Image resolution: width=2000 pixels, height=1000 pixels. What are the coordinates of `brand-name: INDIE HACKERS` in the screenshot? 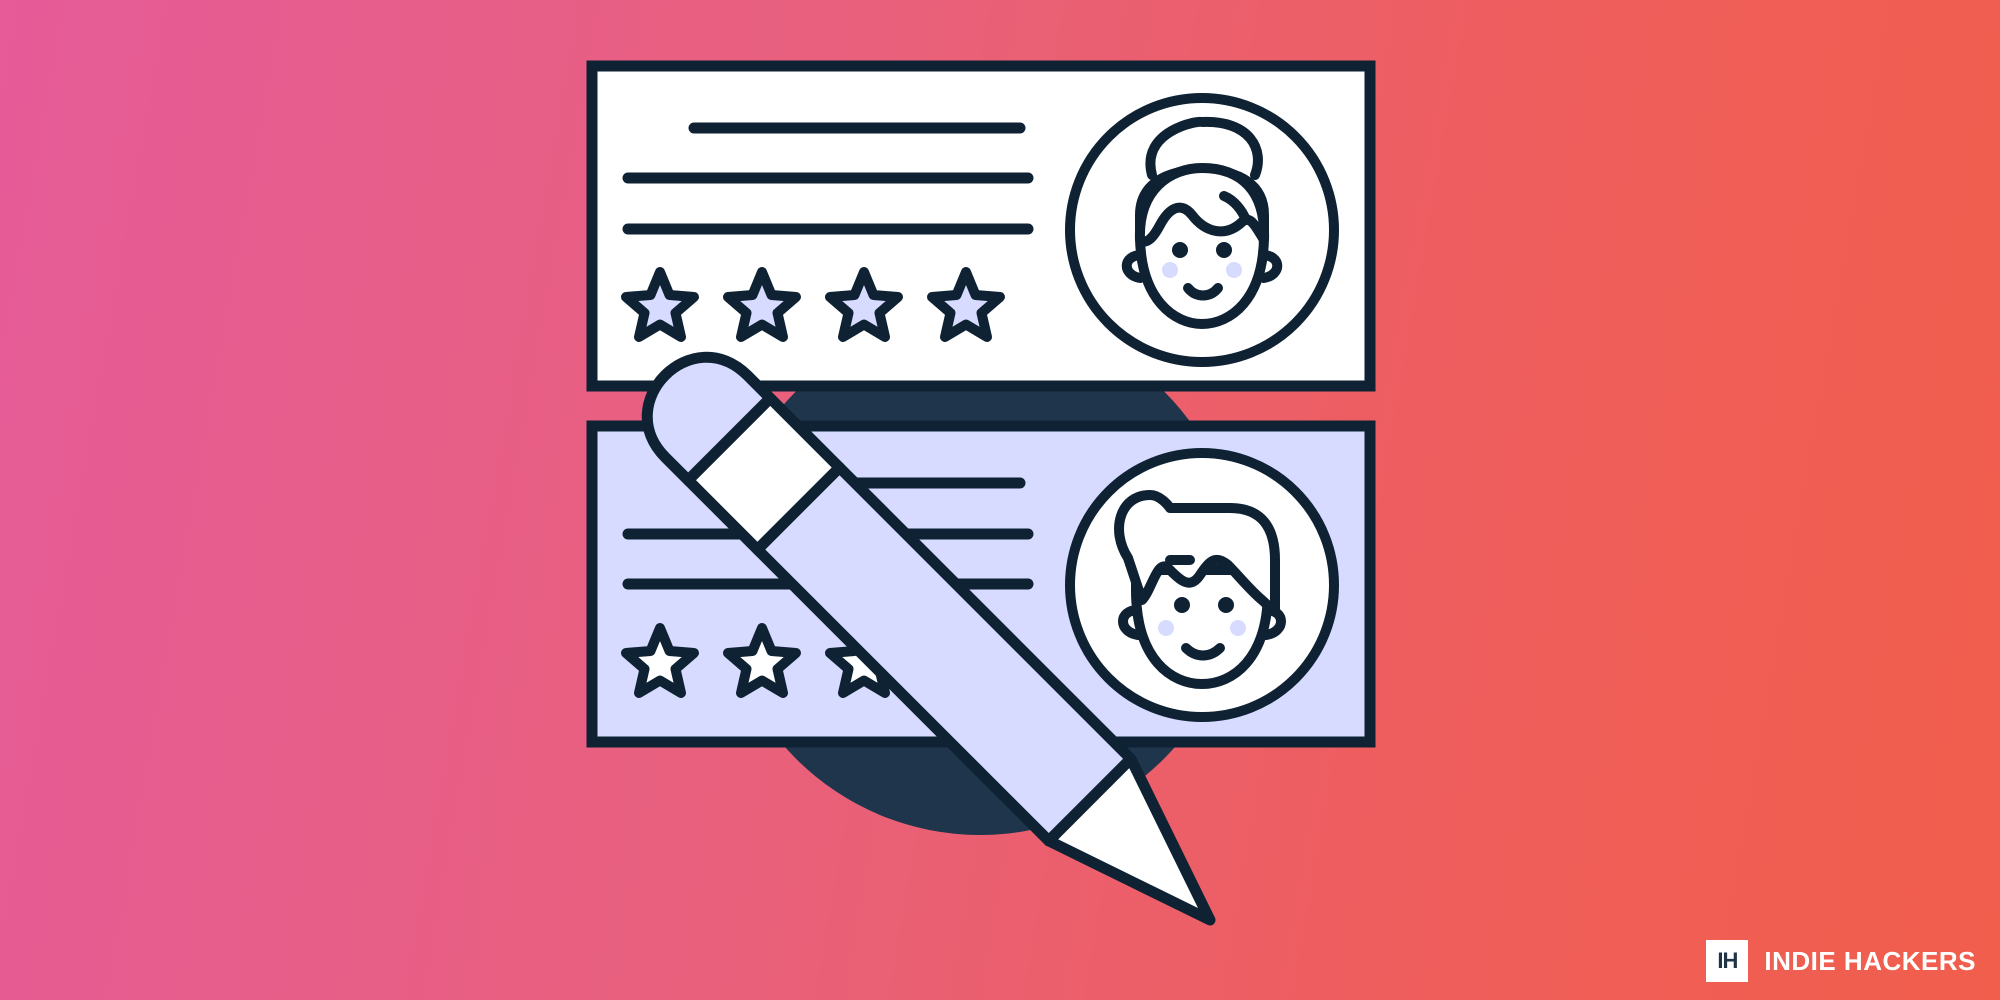 It's located at (1870, 960).